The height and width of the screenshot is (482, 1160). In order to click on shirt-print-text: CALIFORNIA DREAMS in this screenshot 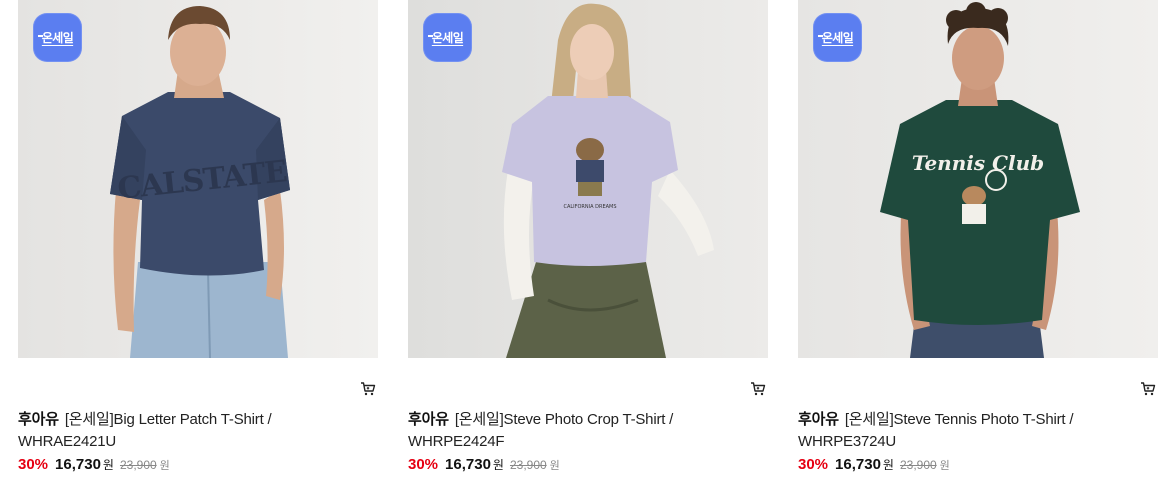, I will do `click(589, 207)`.